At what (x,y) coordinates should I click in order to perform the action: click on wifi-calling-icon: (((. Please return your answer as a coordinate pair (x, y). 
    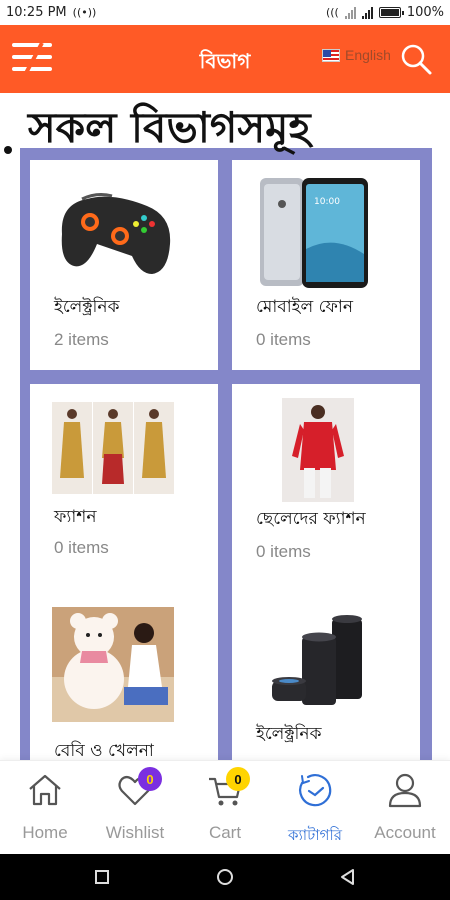
    Looking at the image, I should click on (332, 12).